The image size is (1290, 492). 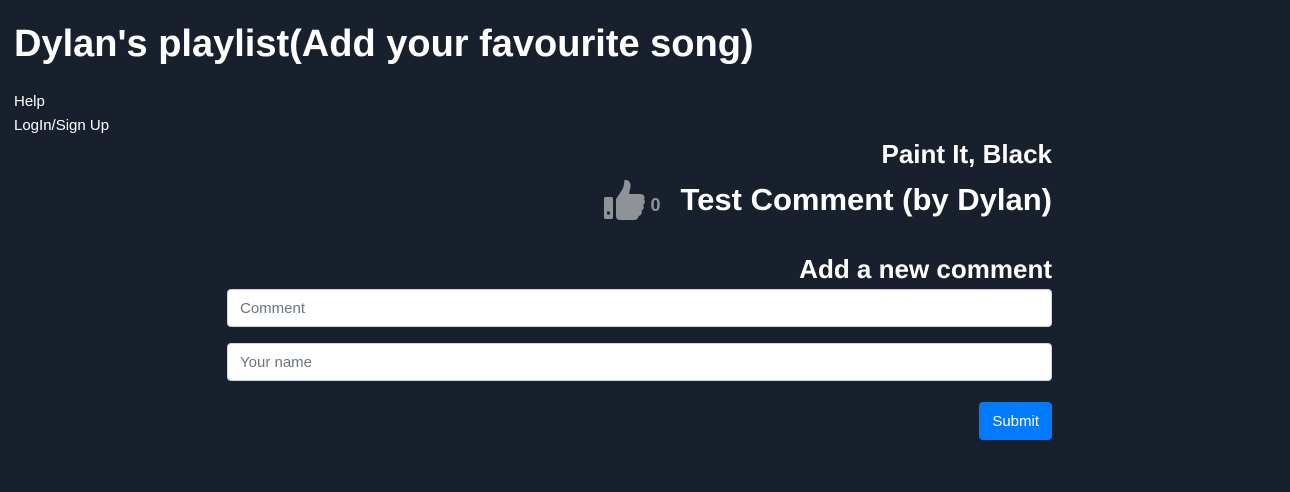 I want to click on thumbs-up-icon, so click(x=625, y=200).